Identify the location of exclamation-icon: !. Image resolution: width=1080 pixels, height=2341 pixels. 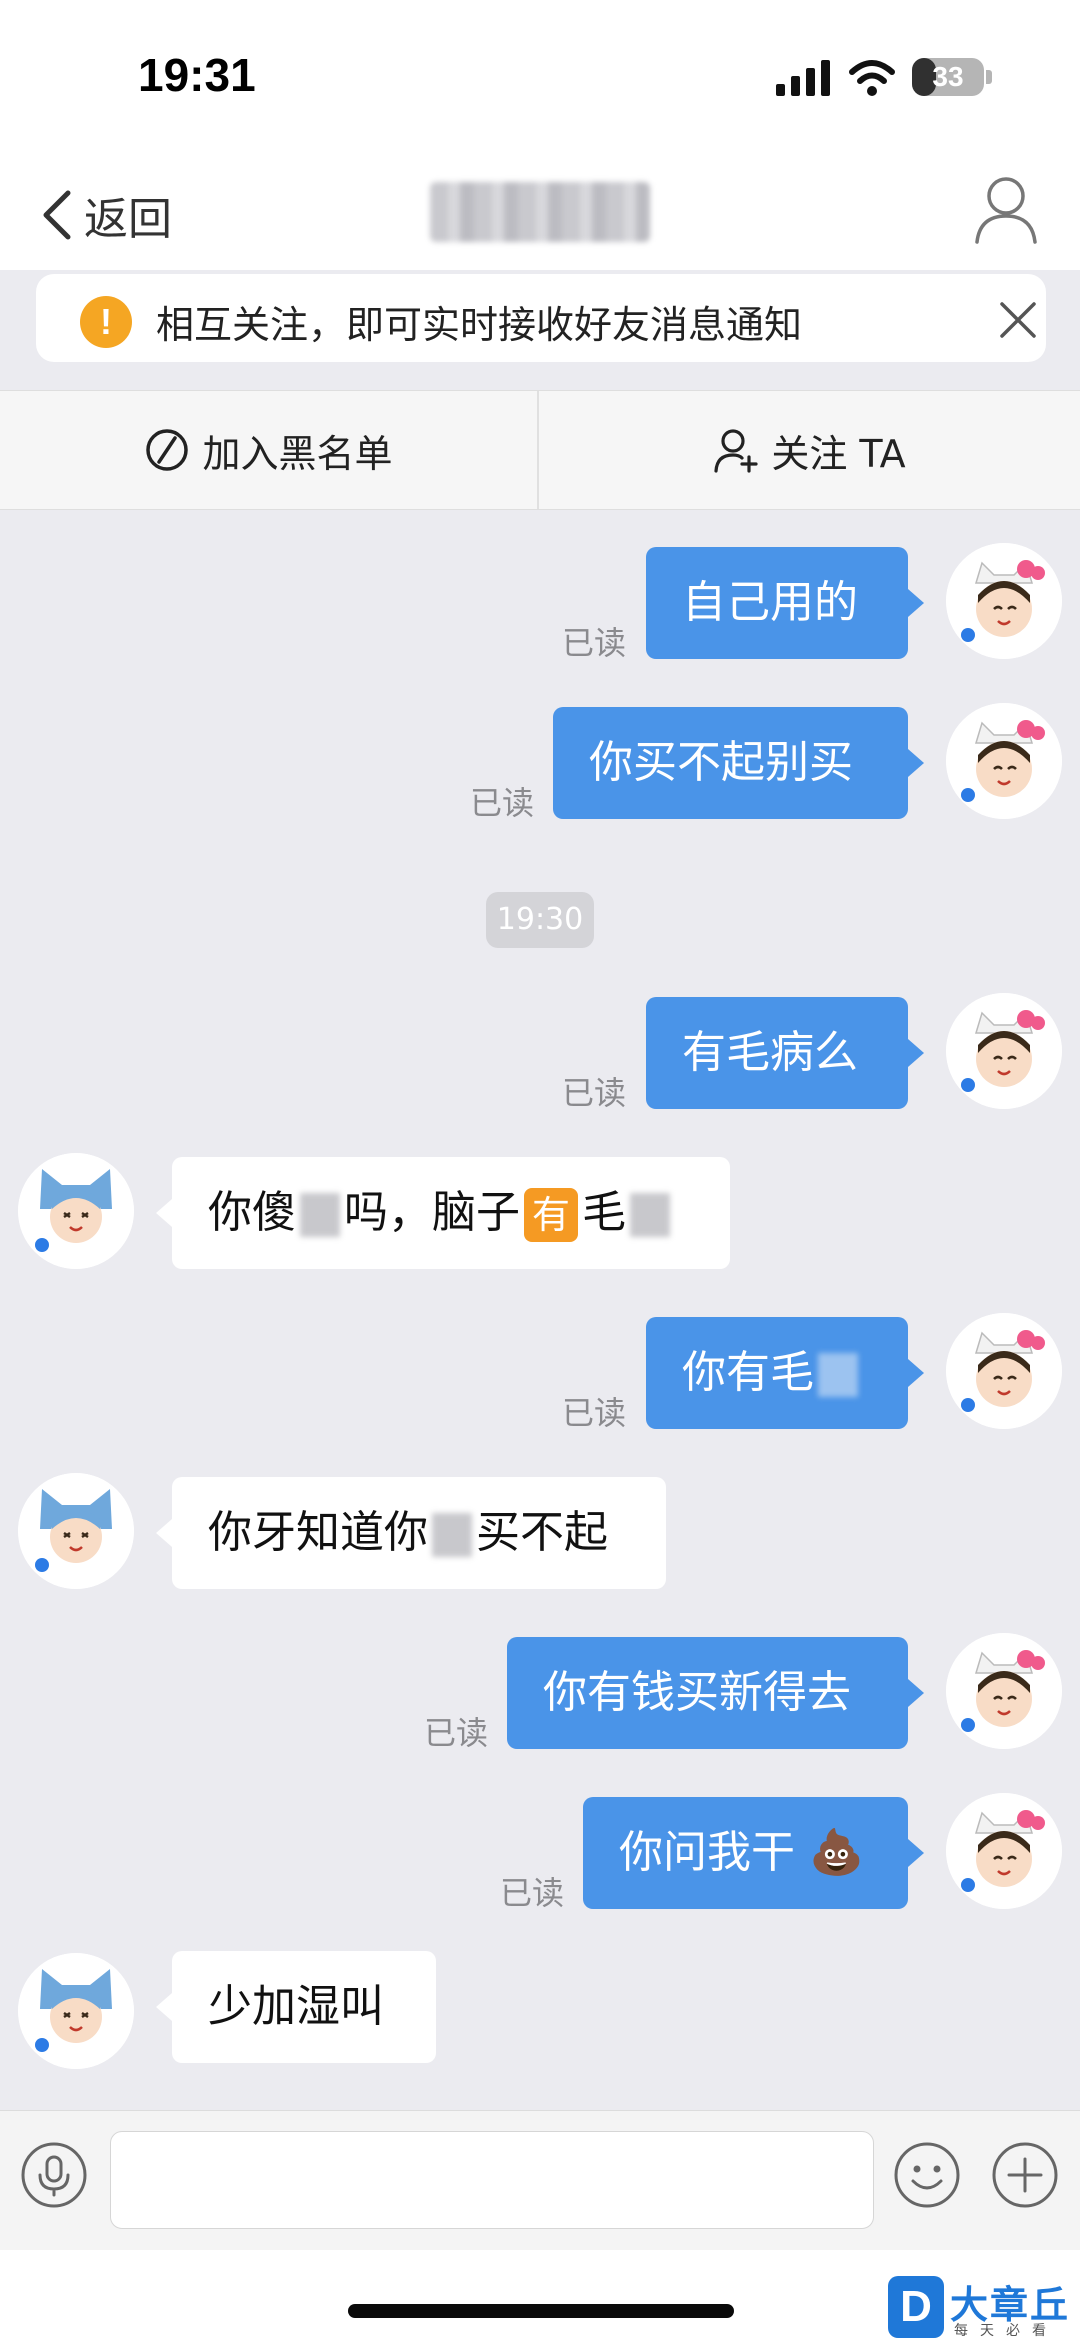
(106, 322).